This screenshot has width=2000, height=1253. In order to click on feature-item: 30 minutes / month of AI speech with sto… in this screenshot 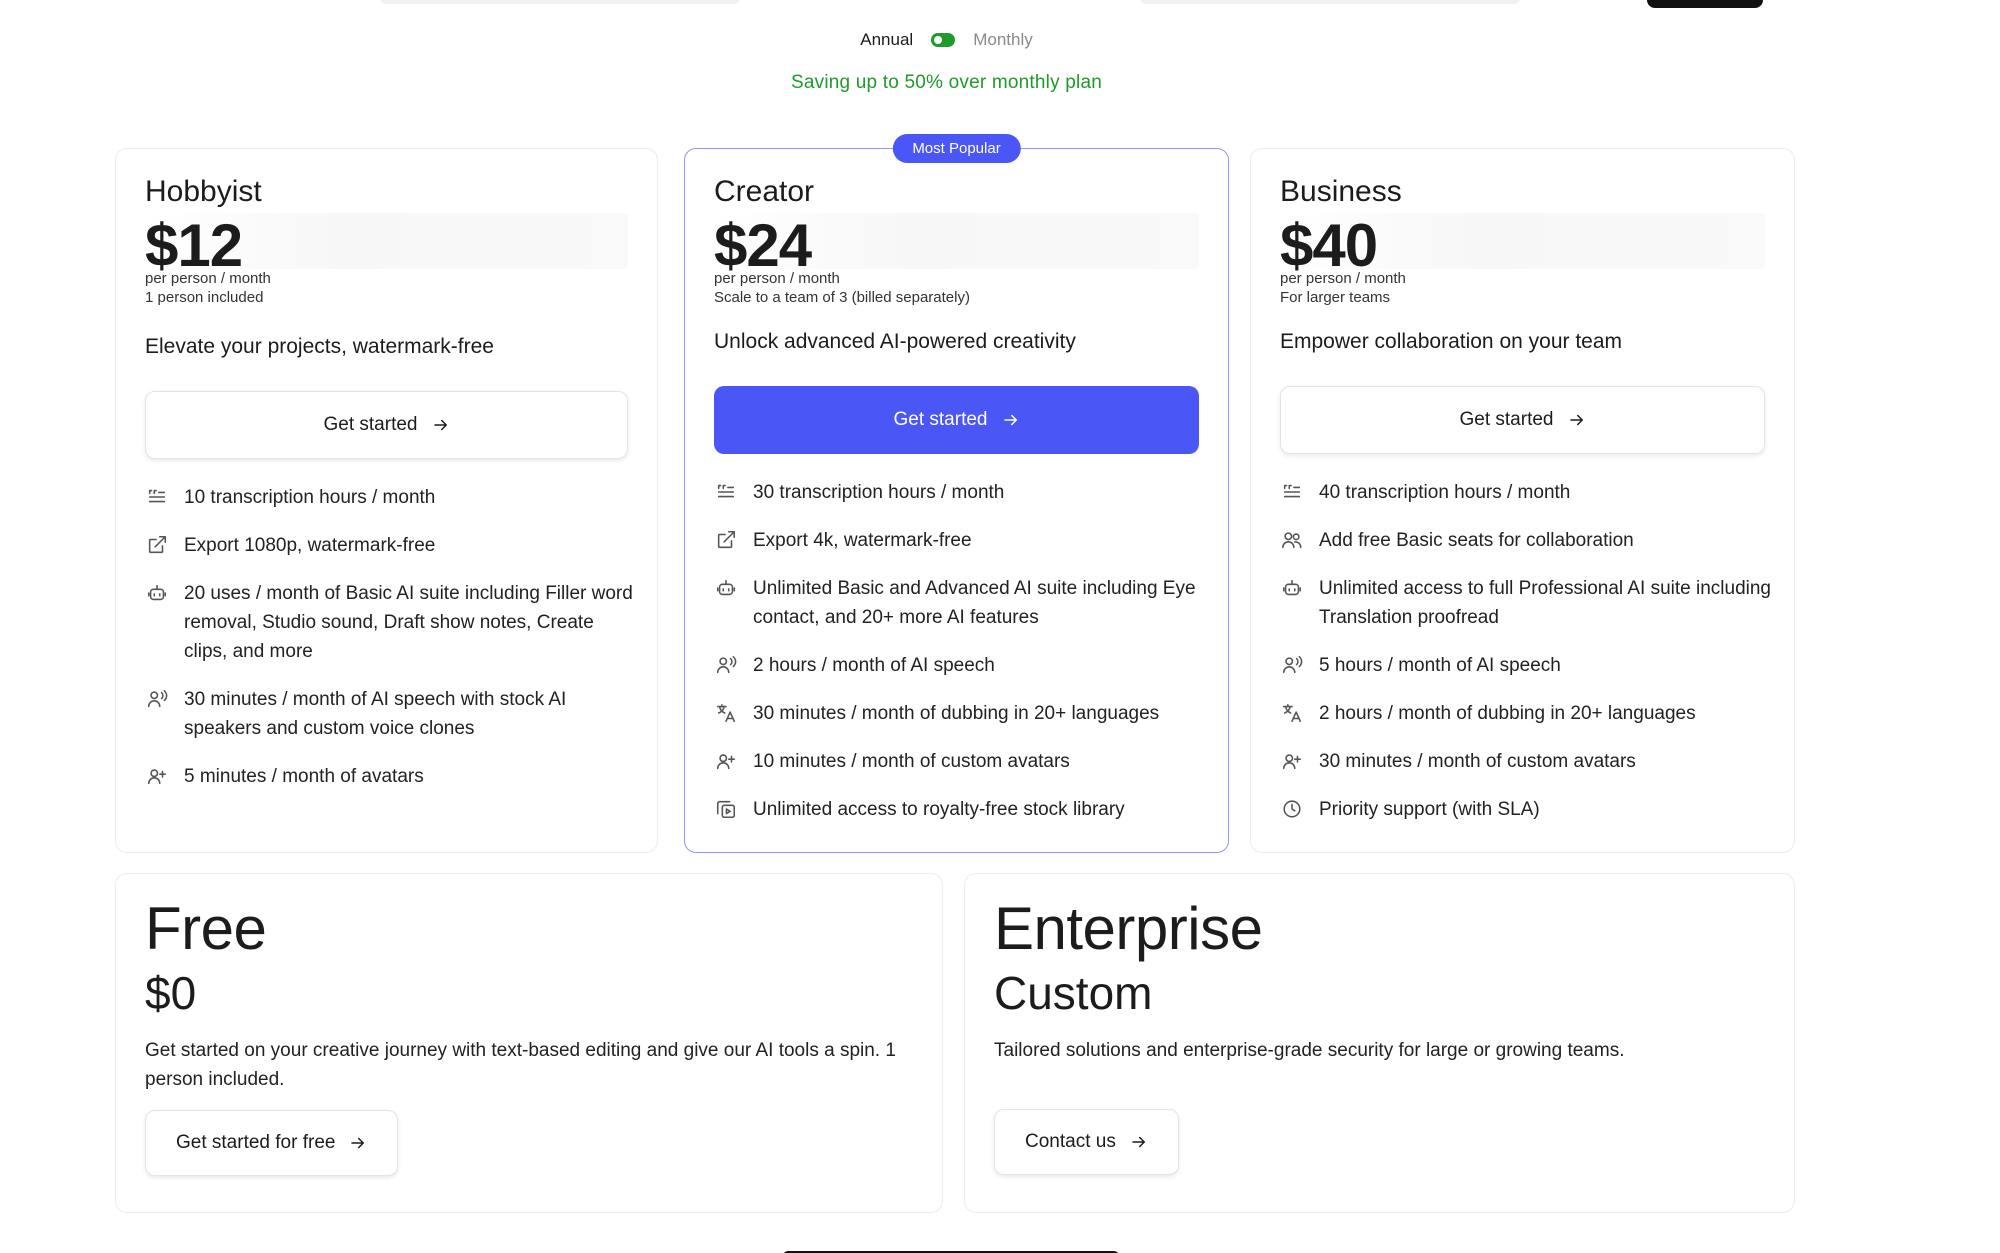, I will do `click(391, 714)`.